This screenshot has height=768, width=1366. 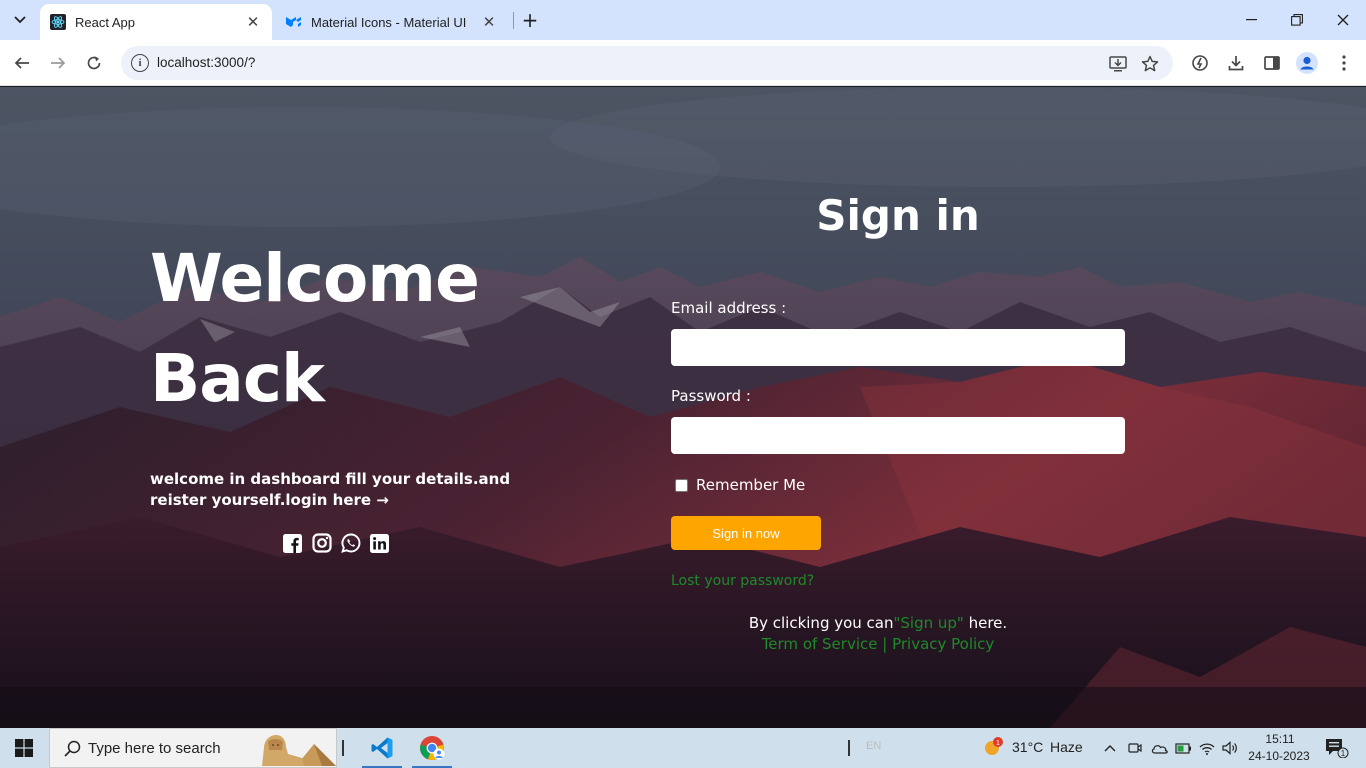 I want to click on remember-me: Remember Me, so click(x=740, y=485).